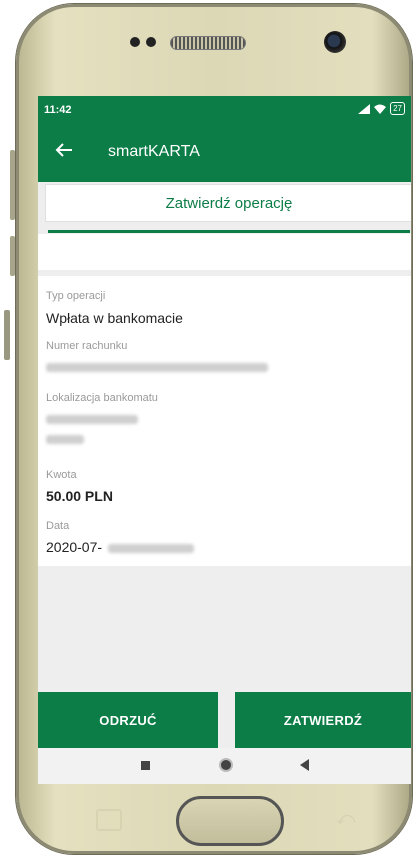 The height and width of the screenshot is (860, 416). What do you see at coordinates (109, 820) in the screenshot?
I see `hardware-recent-key-icon` at bounding box center [109, 820].